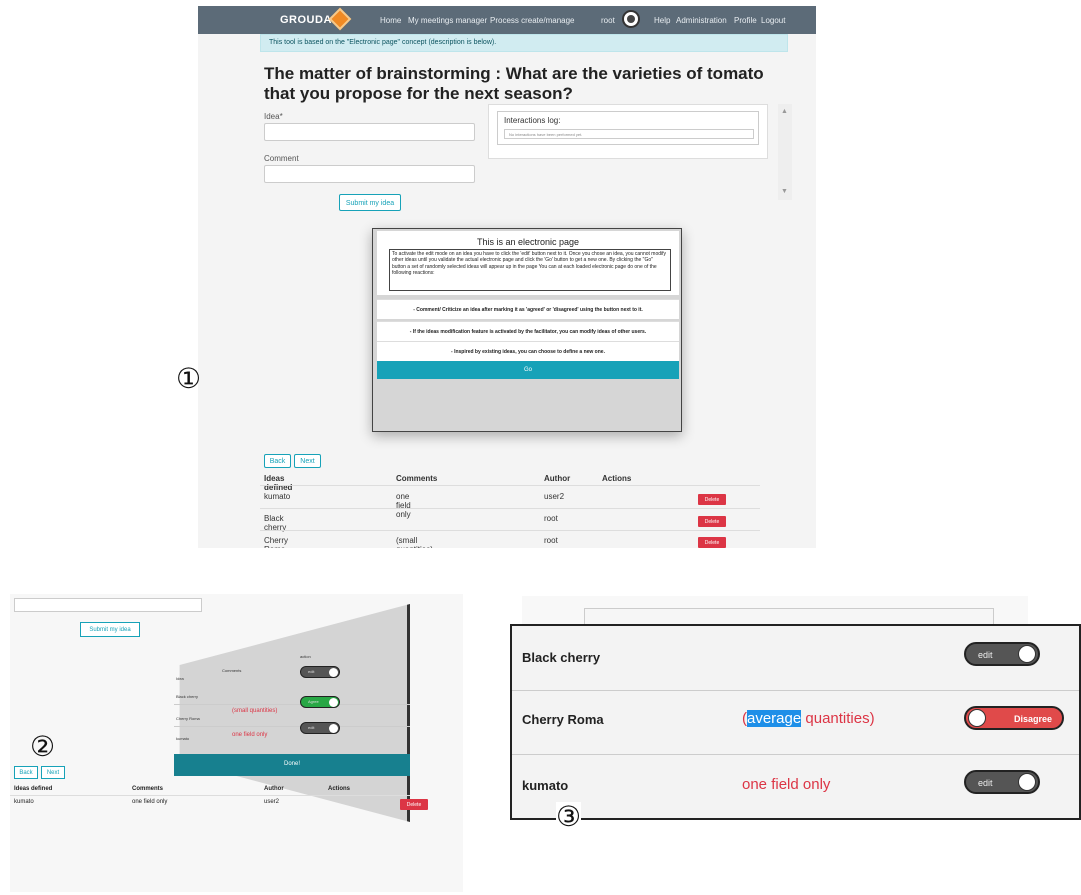 The width and height of the screenshot is (1081, 895). Describe the element at coordinates (569, 816) in the screenshot. I see `step-marker-3: ③` at that location.